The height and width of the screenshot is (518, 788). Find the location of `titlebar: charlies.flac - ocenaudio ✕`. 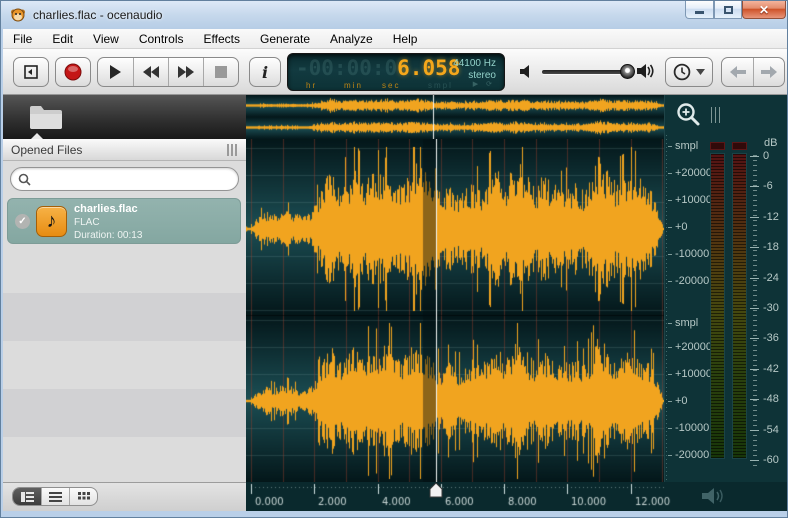

titlebar: charlies.flac - ocenaudio ✕ is located at coordinates (394, 15).